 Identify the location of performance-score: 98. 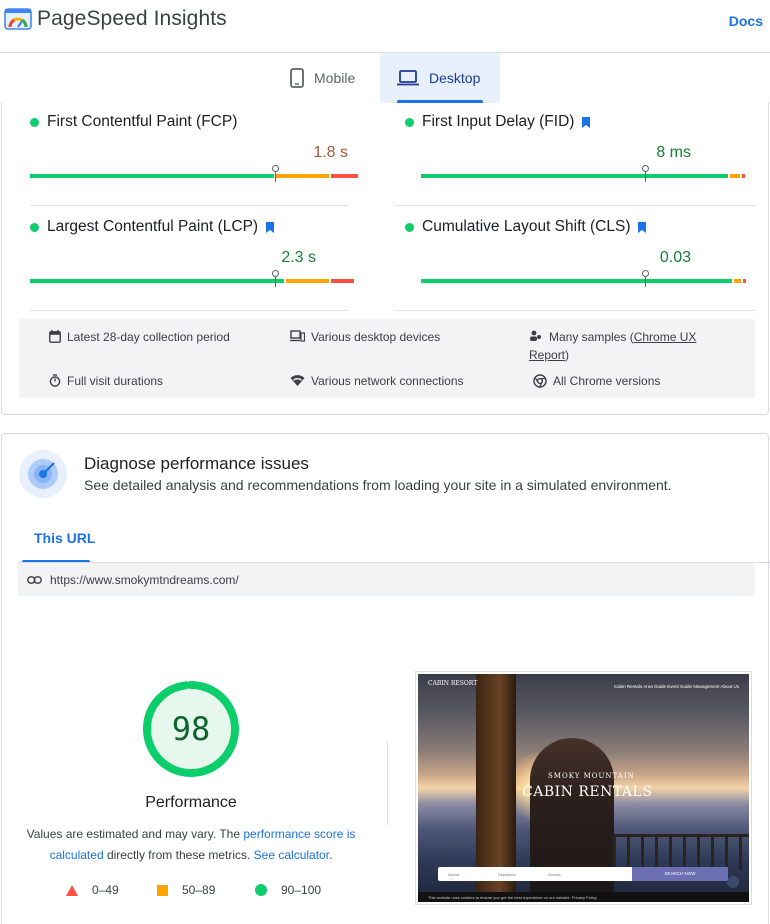
(191, 729).